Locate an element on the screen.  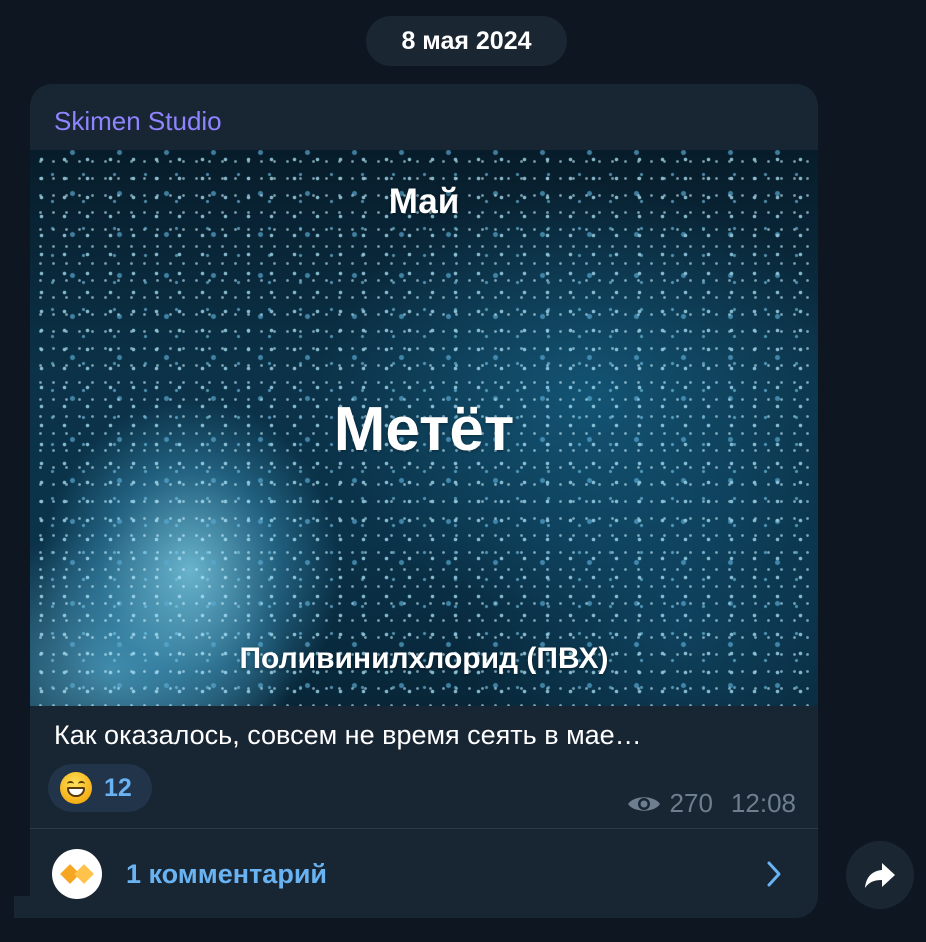
share-arrow-icon is located at coordinates (880, 875).